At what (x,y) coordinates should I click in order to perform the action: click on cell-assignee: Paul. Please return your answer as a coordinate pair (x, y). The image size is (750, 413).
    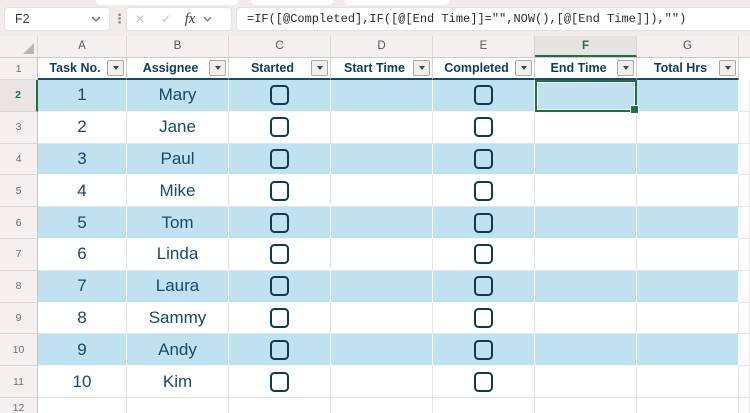
    Looking at the image, I should click on (178, 159).